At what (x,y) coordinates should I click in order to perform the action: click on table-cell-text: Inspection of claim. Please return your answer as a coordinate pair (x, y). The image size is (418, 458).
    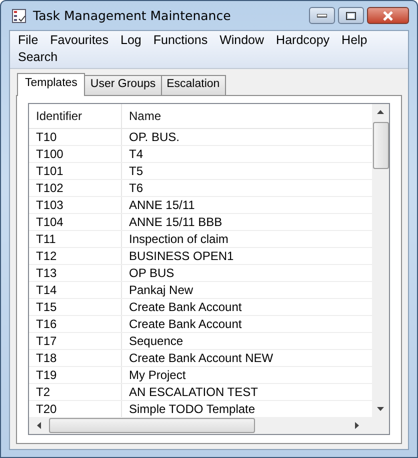
    Looking at the image, I should click on (179, 239).